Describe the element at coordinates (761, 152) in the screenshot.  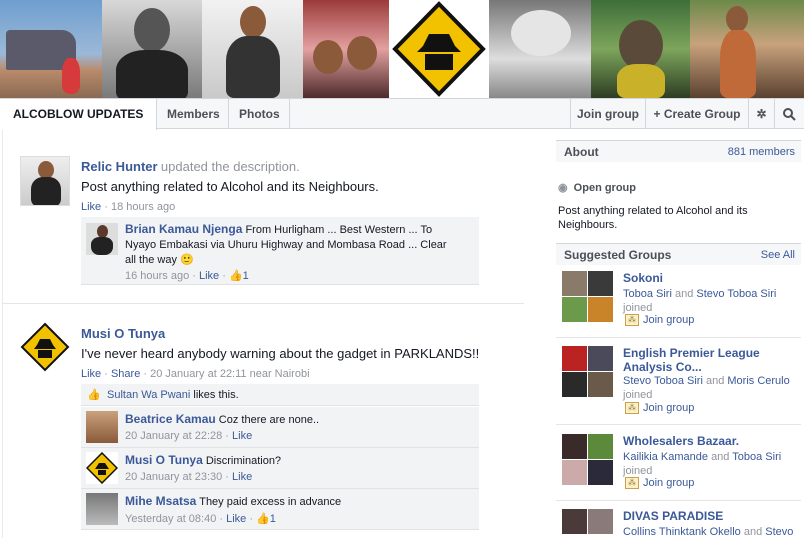
I see `member-count-link: 881 members` at that location.